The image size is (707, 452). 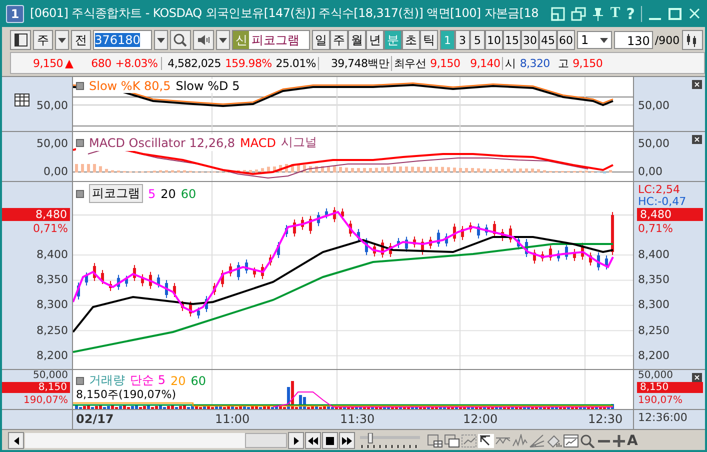 I want to click on fast-forward-icon, so click(x=347, y=440).